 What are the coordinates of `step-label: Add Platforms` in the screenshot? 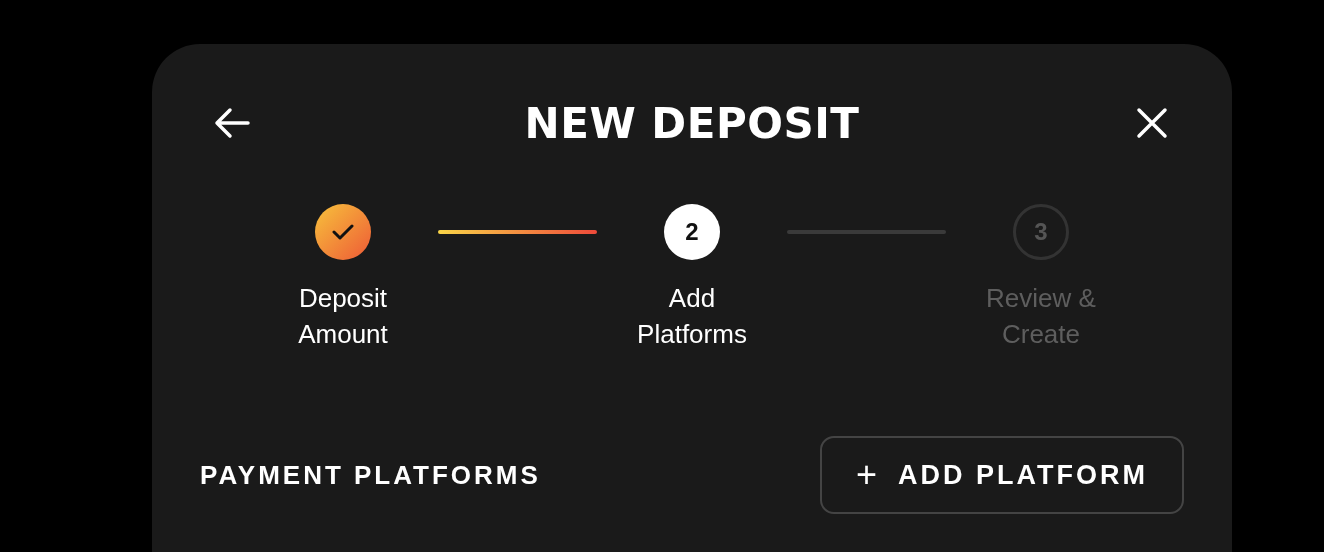 It's located at (692, 316).